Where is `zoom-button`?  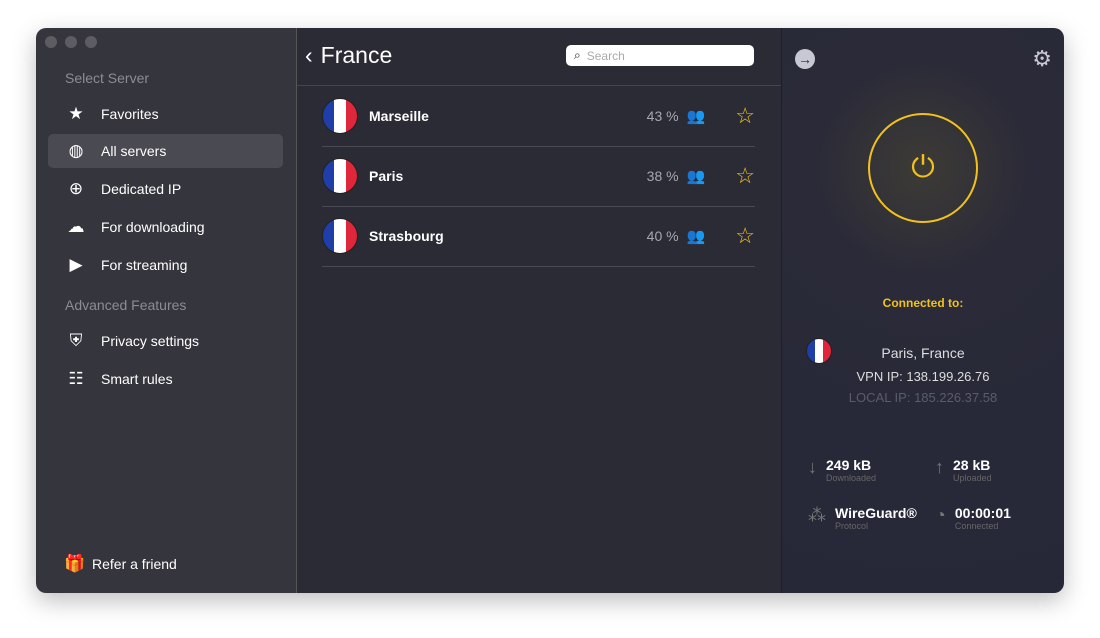
zoom-button is located at coordinates (91, 42).